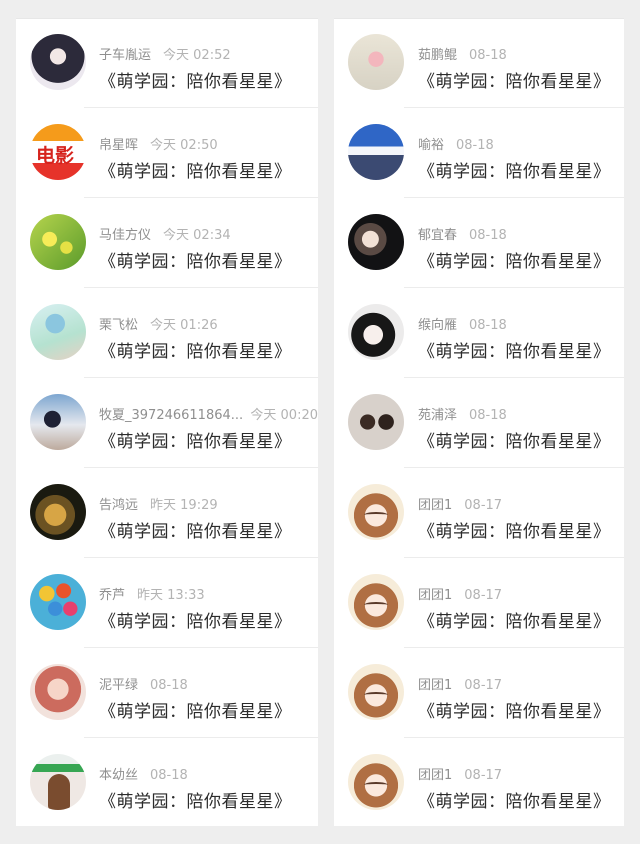 Image resolution: width=640 pixels, height=844 pixels. I want to click on name-row: 乔芦 昨天 13:33, so click(208, 593).